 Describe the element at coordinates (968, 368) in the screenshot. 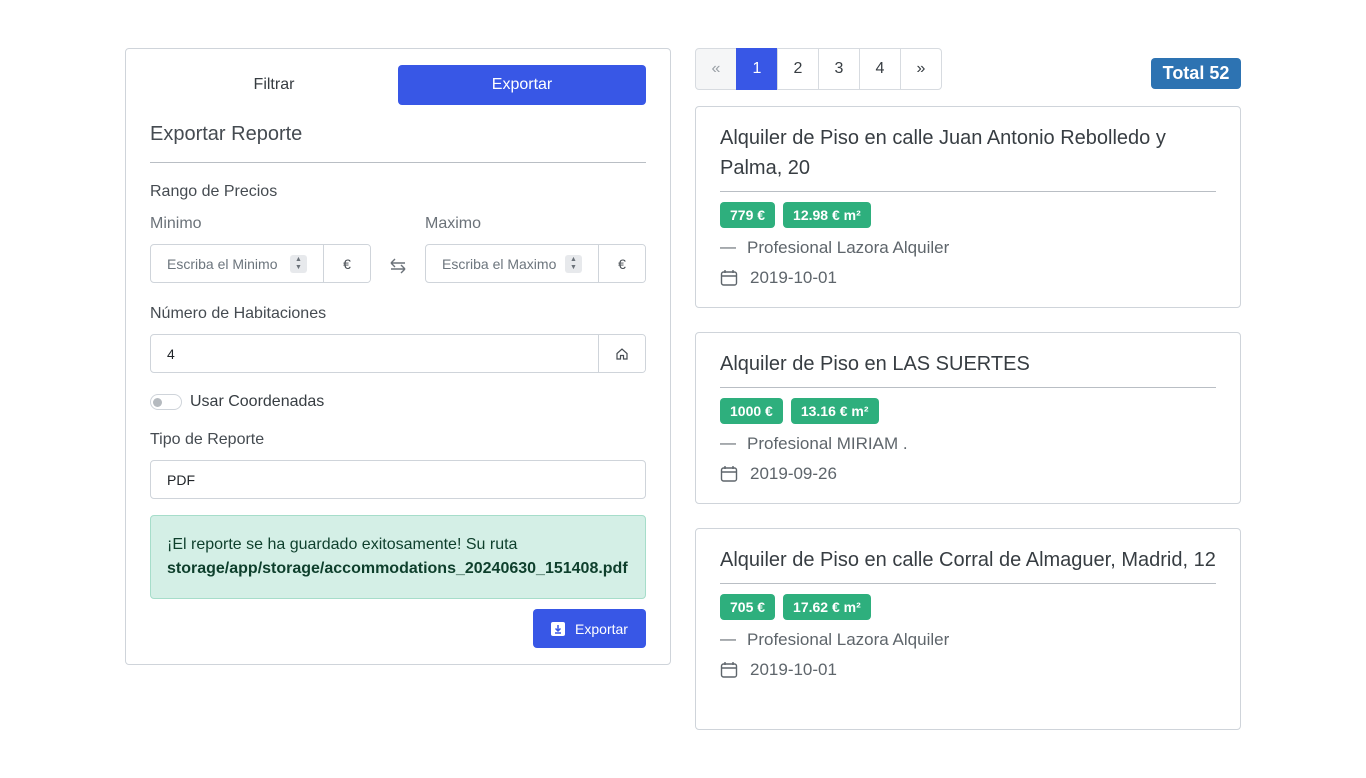

I see `listing-title: Alquiler de Piso en LAS SUERTES` at that location.